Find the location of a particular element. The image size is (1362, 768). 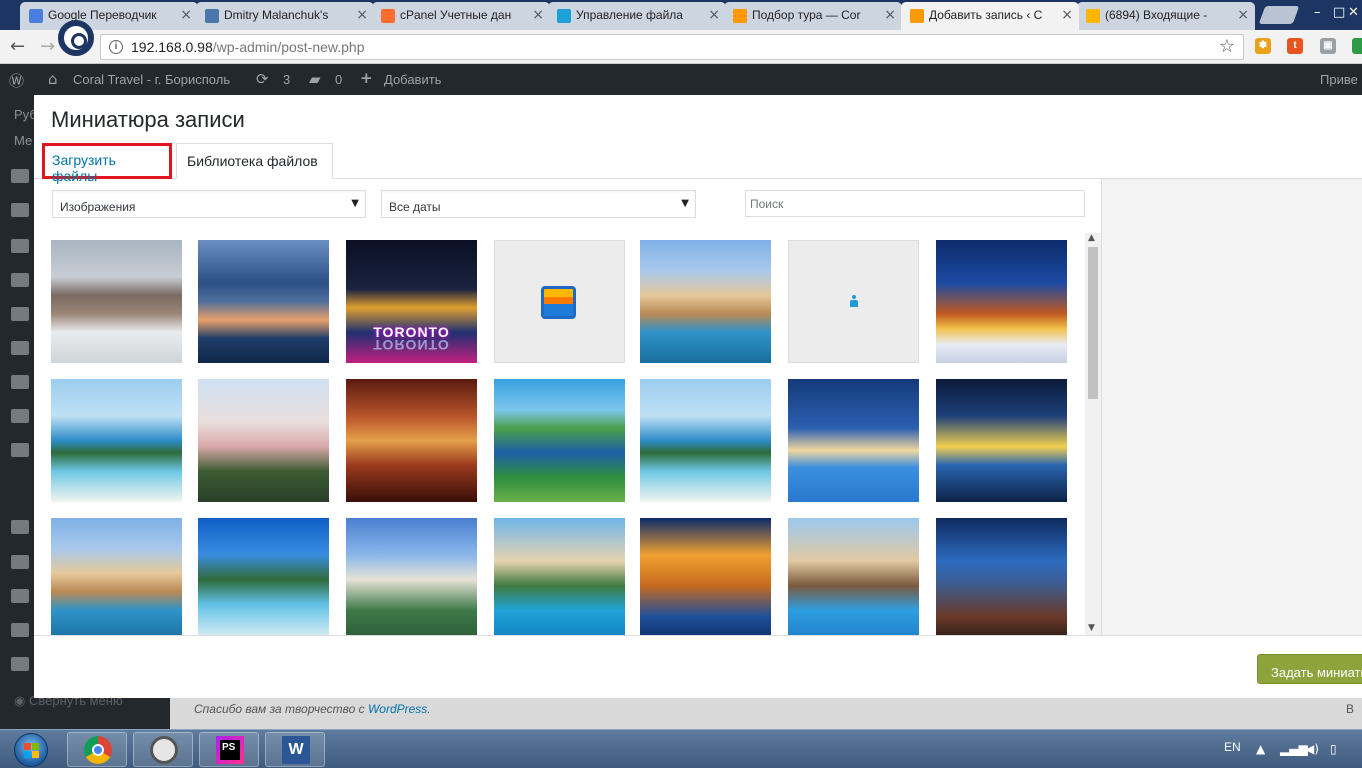

attachment-thumbnail-blank-person is located at coordinates (853, 301).